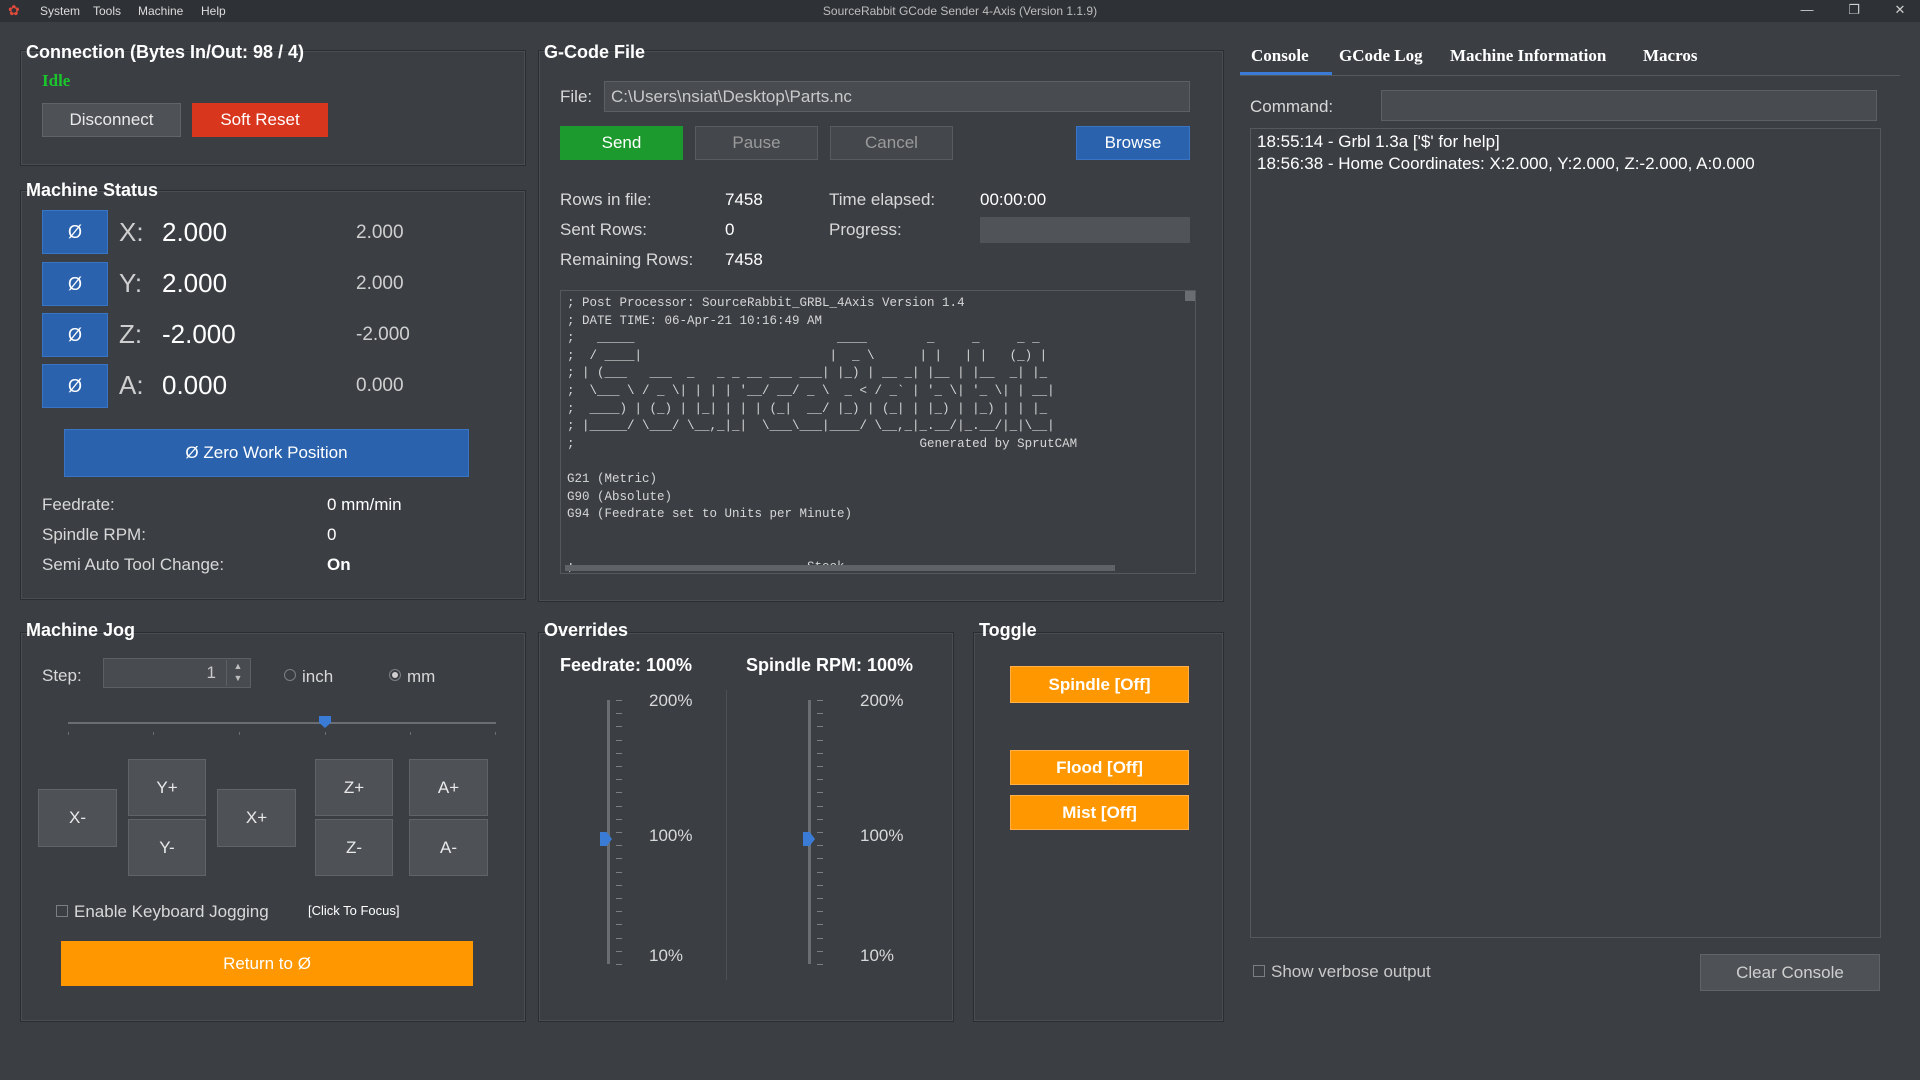  Describe the element at coordinates (608, 832) in the screenshot. I see `feedrate-override-slider` at that location.